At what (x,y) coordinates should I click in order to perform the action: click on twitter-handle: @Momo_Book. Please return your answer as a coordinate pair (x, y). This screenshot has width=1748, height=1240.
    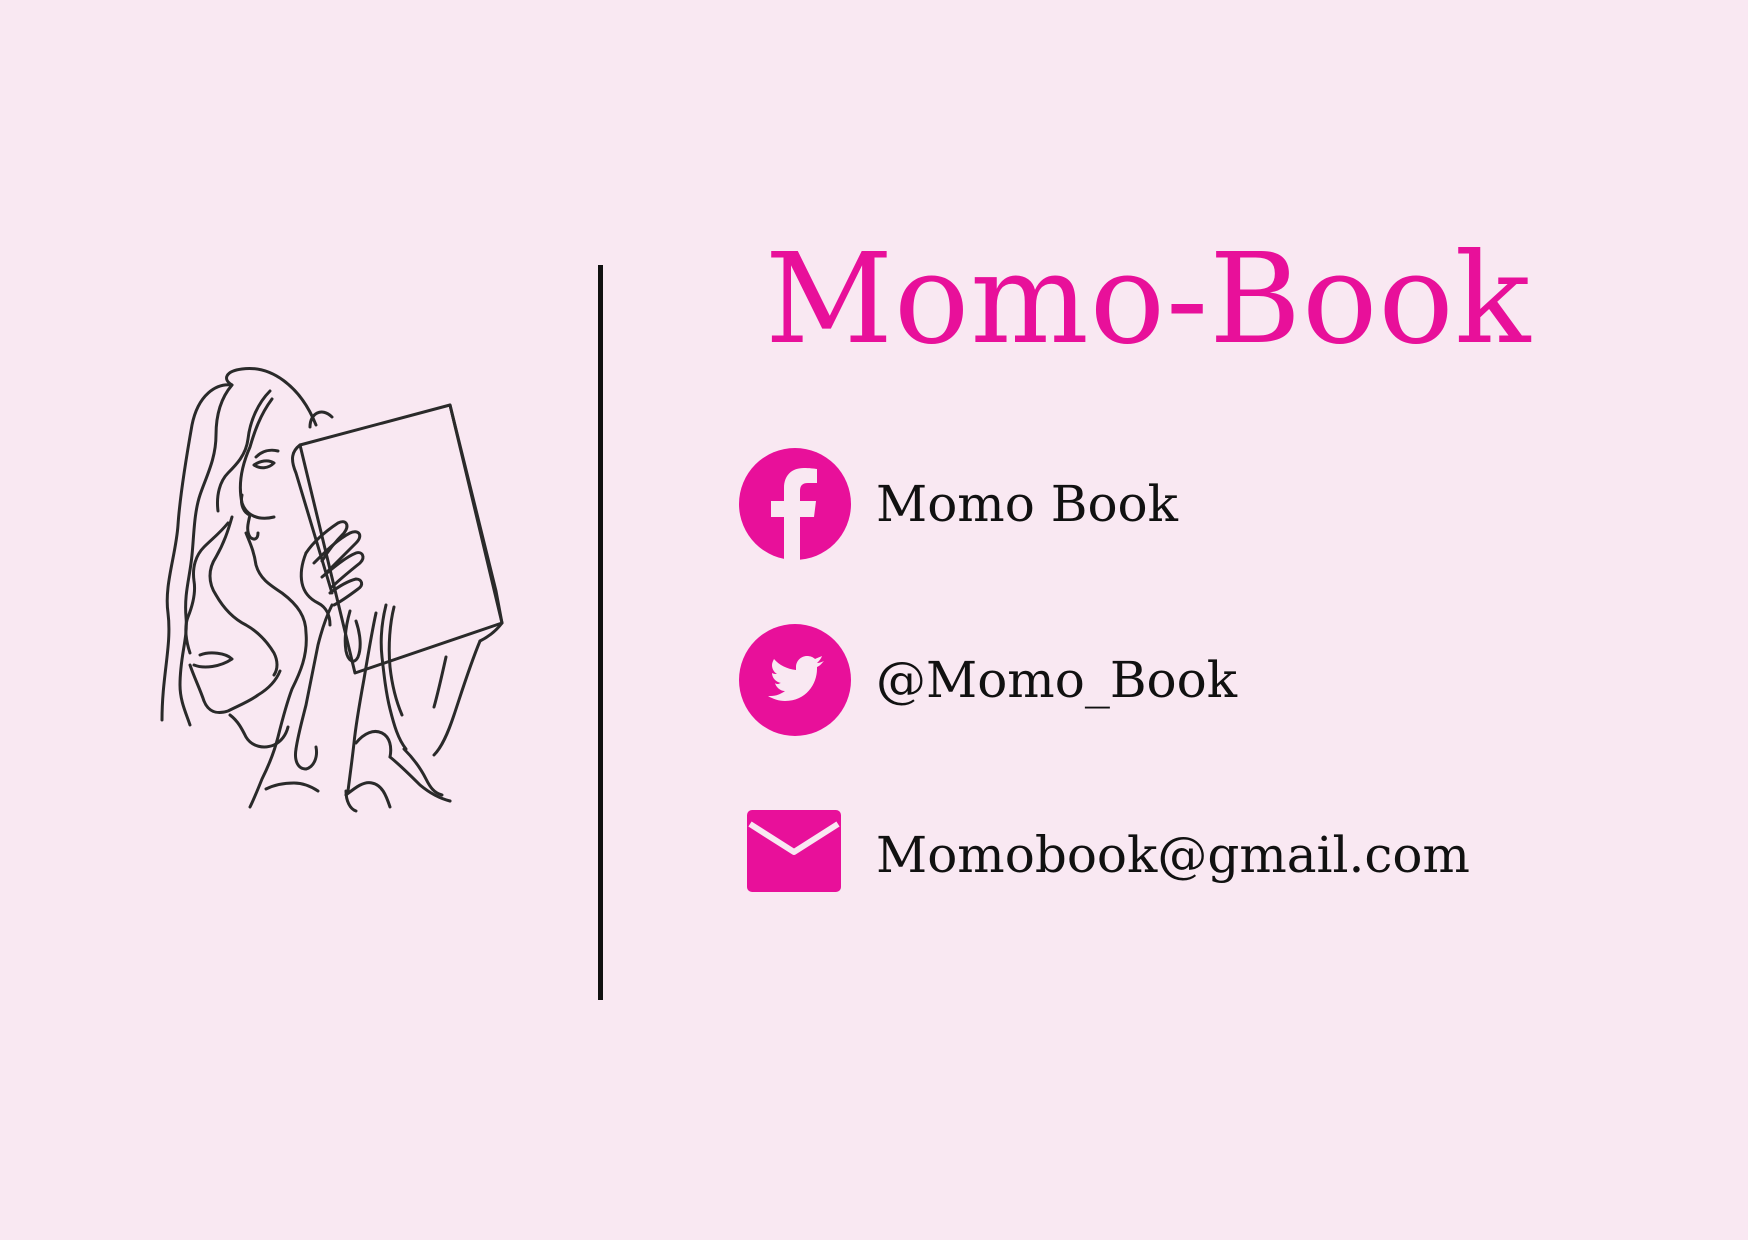
    Looking at the image, I should click on (1057, 680).